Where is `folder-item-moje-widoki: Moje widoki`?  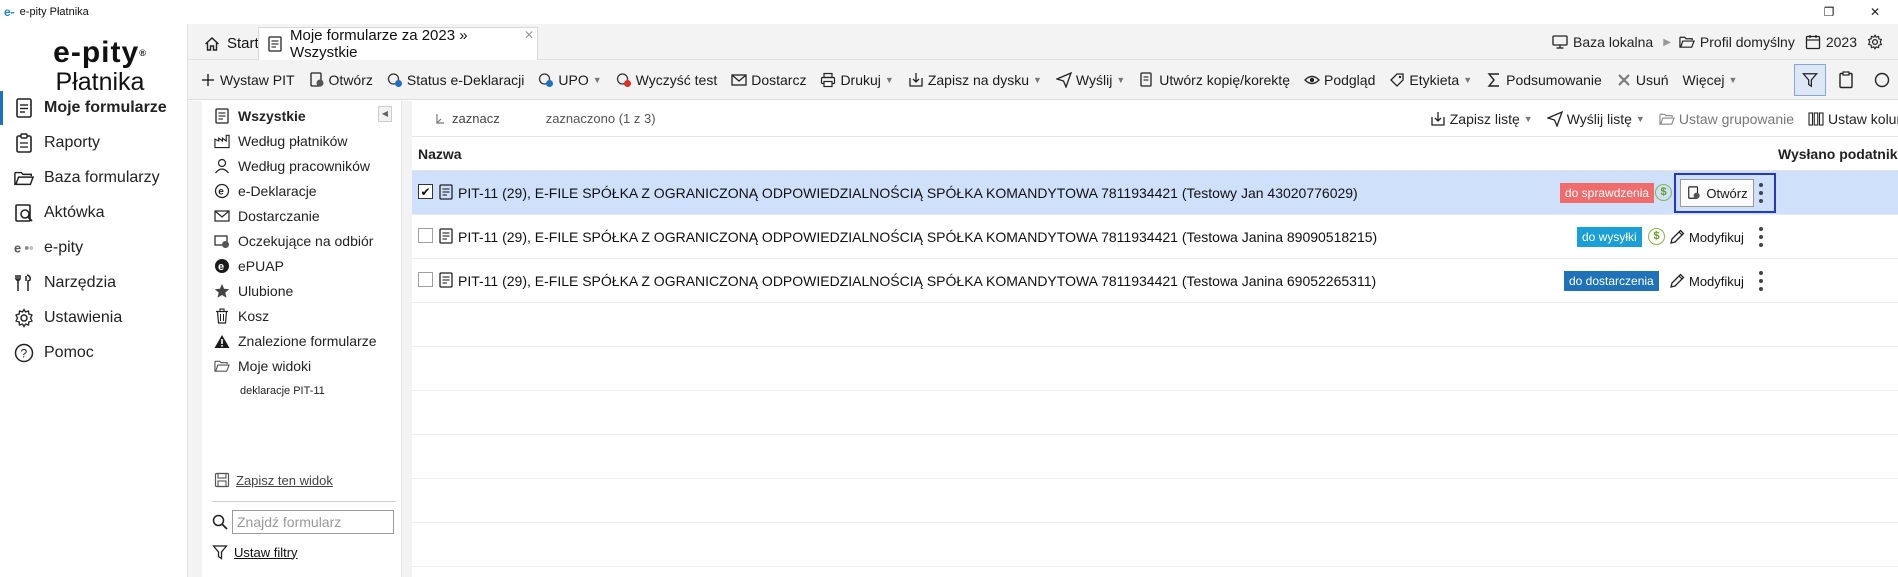 folder-item-moje-widoki: Moje widoki is located at coordinates (301, 366).